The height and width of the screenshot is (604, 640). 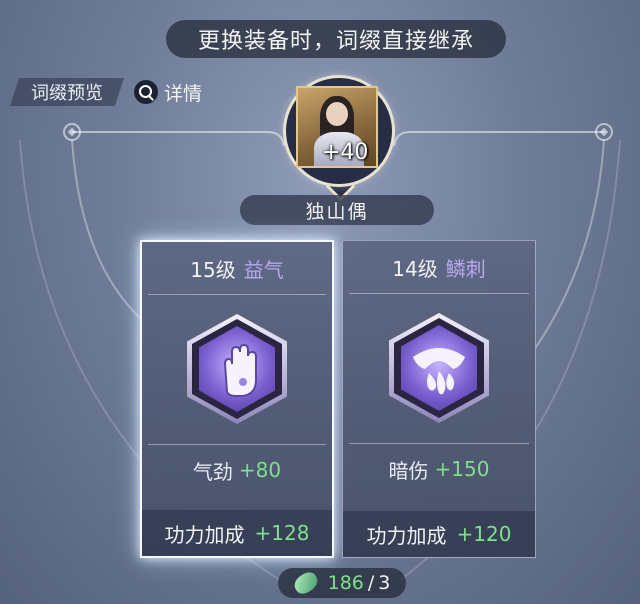 What do you see at coordinates (337, 114) in the screenshot?
I see `portrait-face` at bounding box center [337, 114].